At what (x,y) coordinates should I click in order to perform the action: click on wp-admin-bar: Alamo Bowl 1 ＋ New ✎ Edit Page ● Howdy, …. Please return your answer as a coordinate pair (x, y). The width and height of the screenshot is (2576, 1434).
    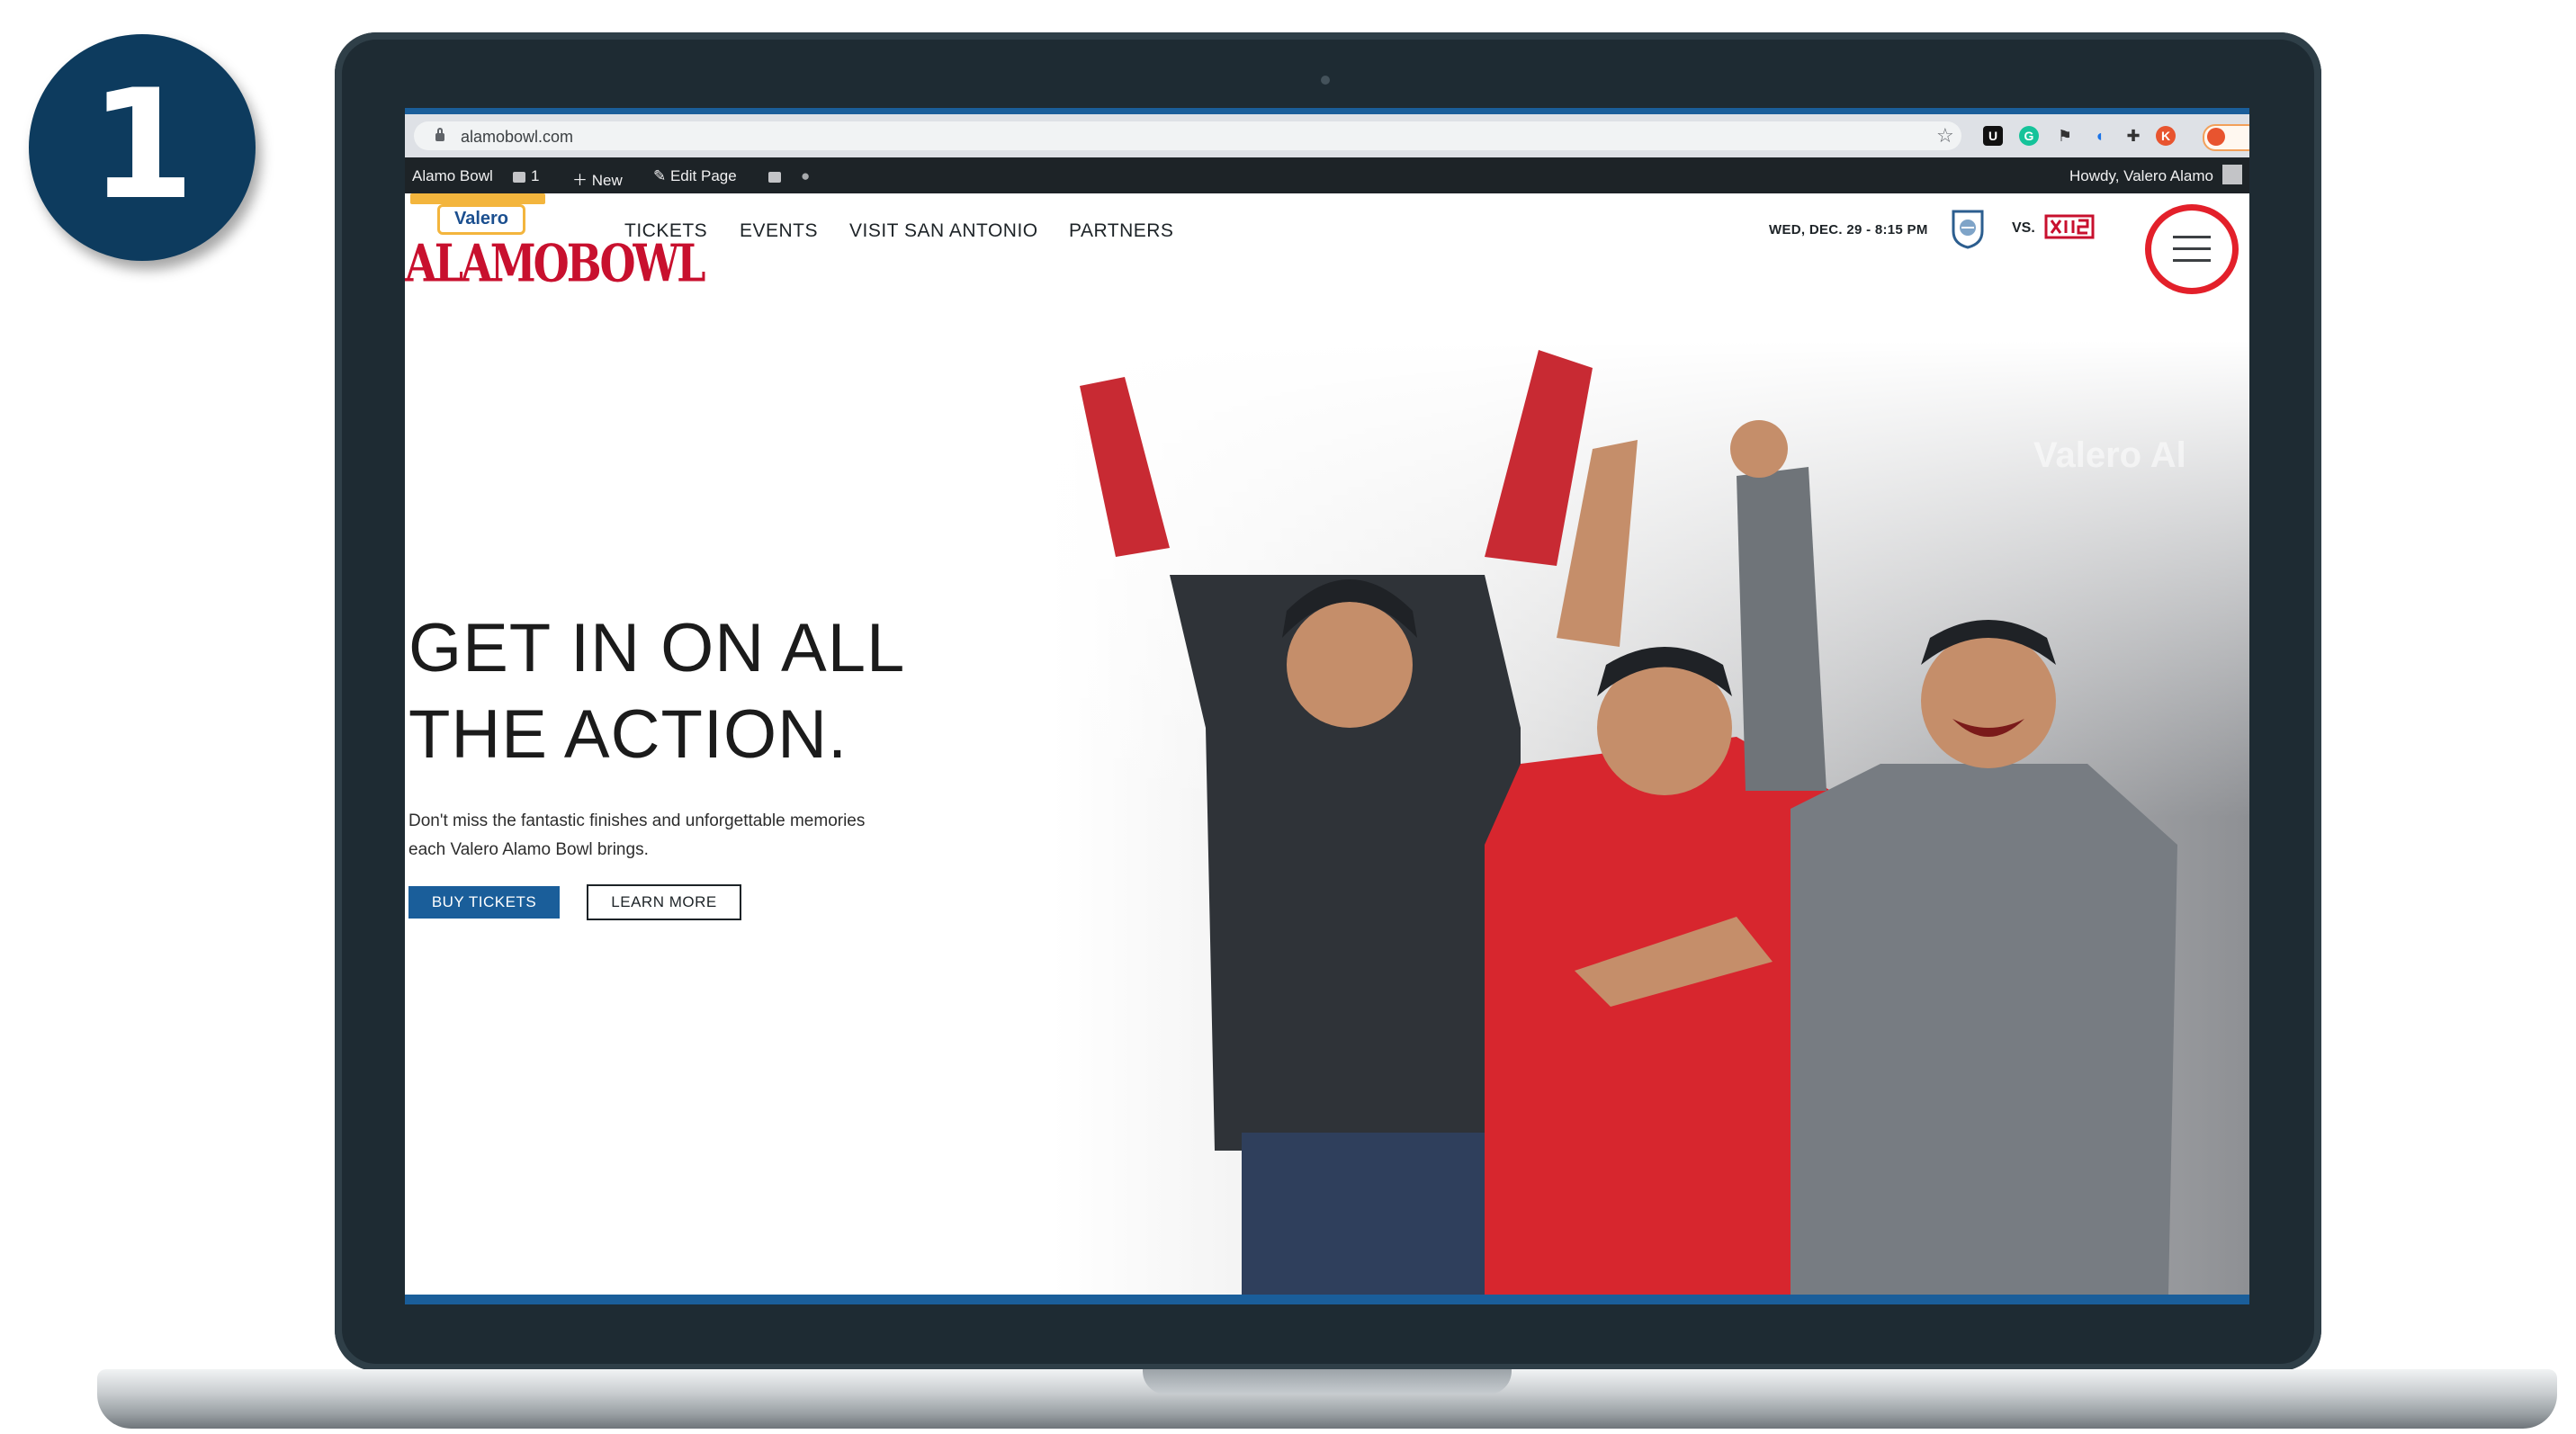
    Looking at the image, I should click on (1327, 175).